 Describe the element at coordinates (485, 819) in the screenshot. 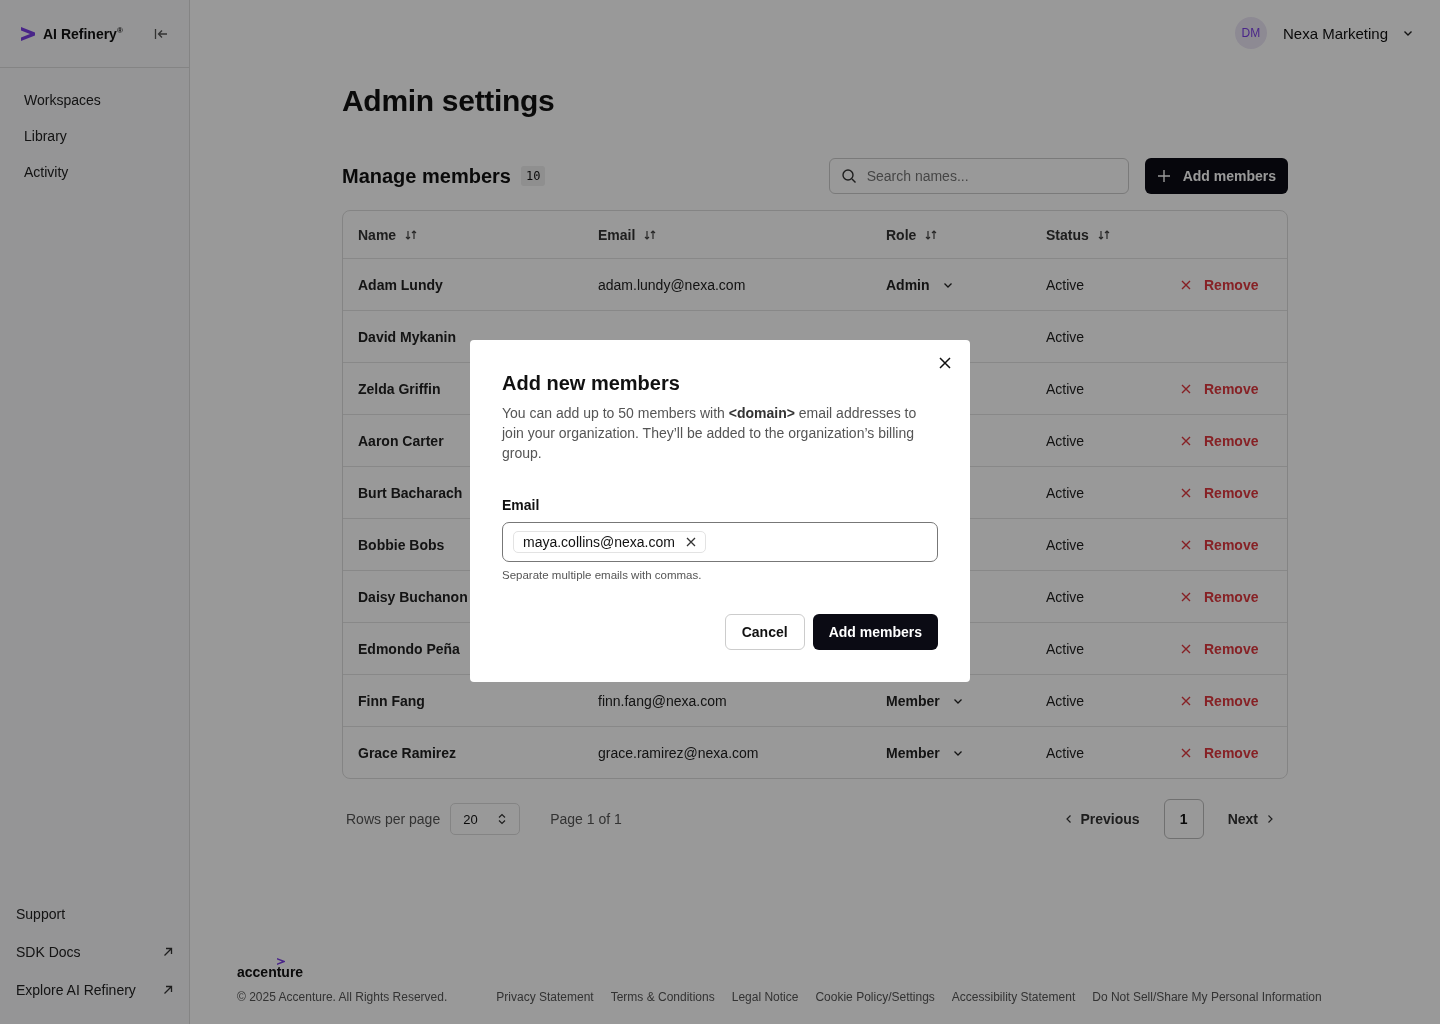

I see `rows-per-page-select: 20` at that location.